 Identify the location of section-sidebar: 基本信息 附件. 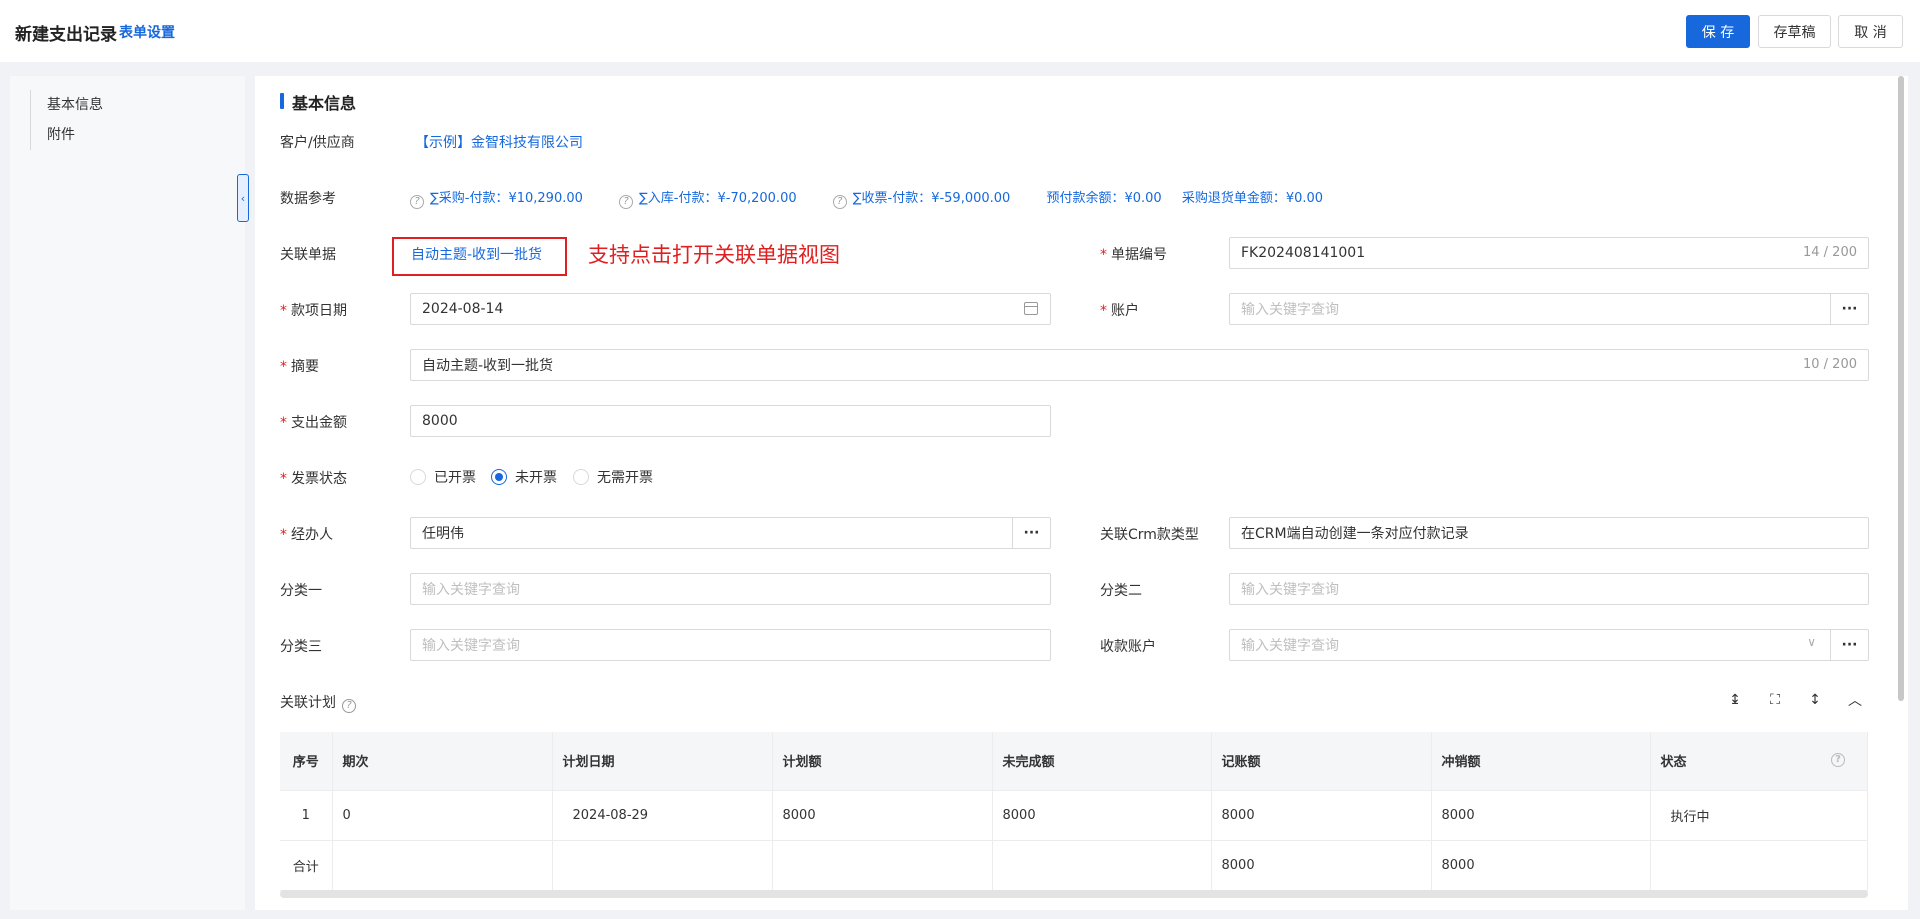
(127, 493).